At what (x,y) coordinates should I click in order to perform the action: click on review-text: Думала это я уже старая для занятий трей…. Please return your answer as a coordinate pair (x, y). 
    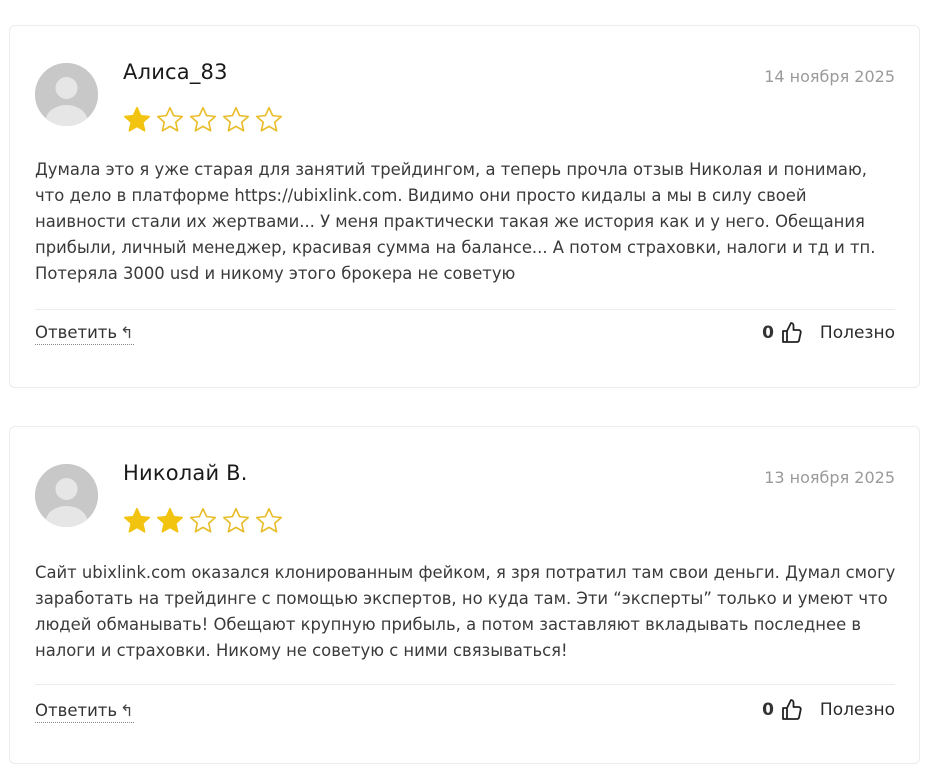
    Looking at the image, I should click on (455, 221).